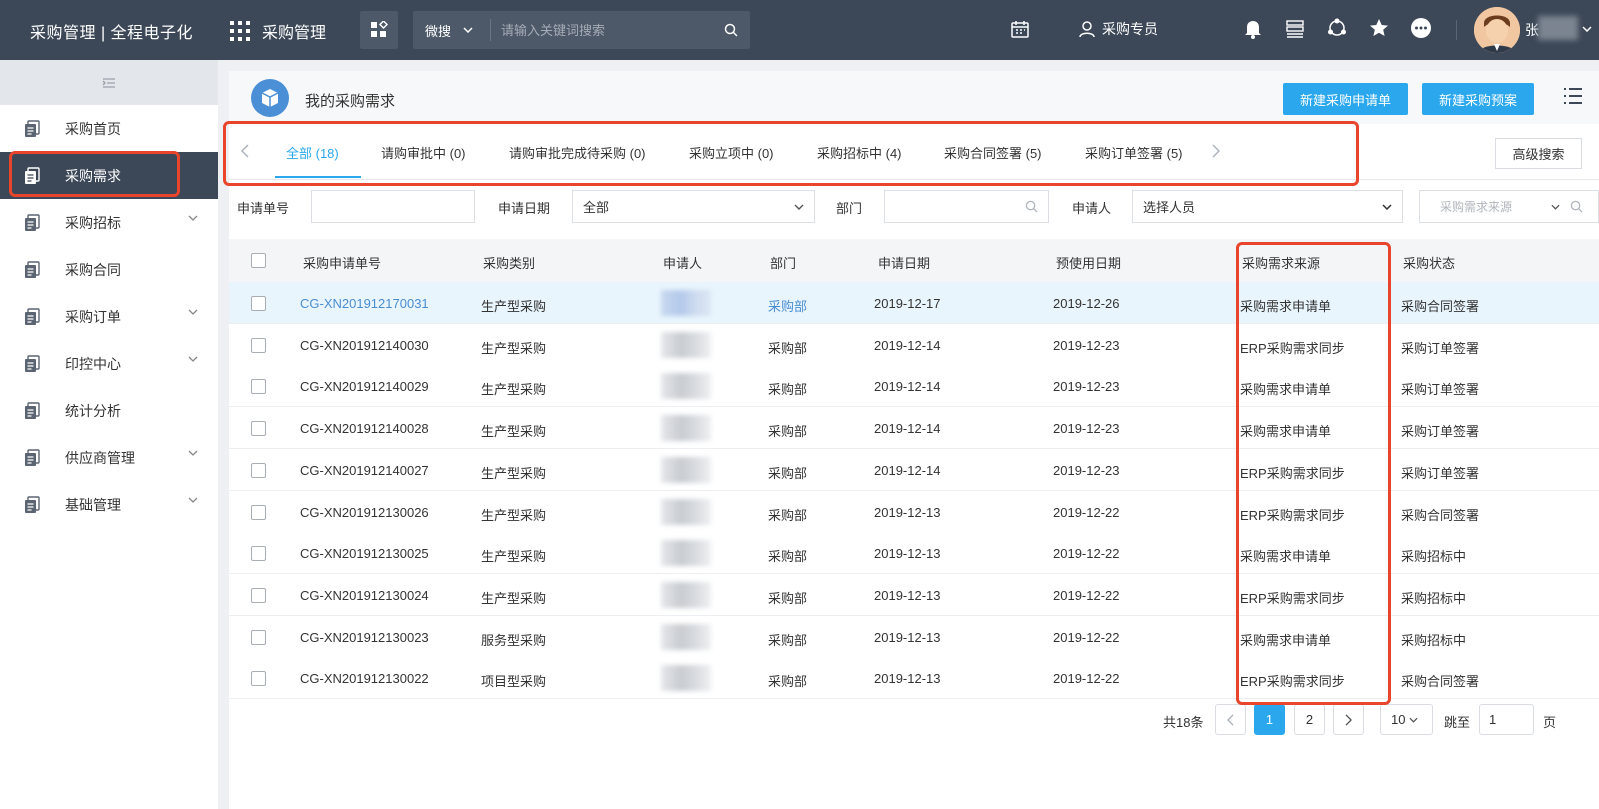 The image size is (1599, 809). I want to click on sidebar-item: 采购招标, so click(109, 222).